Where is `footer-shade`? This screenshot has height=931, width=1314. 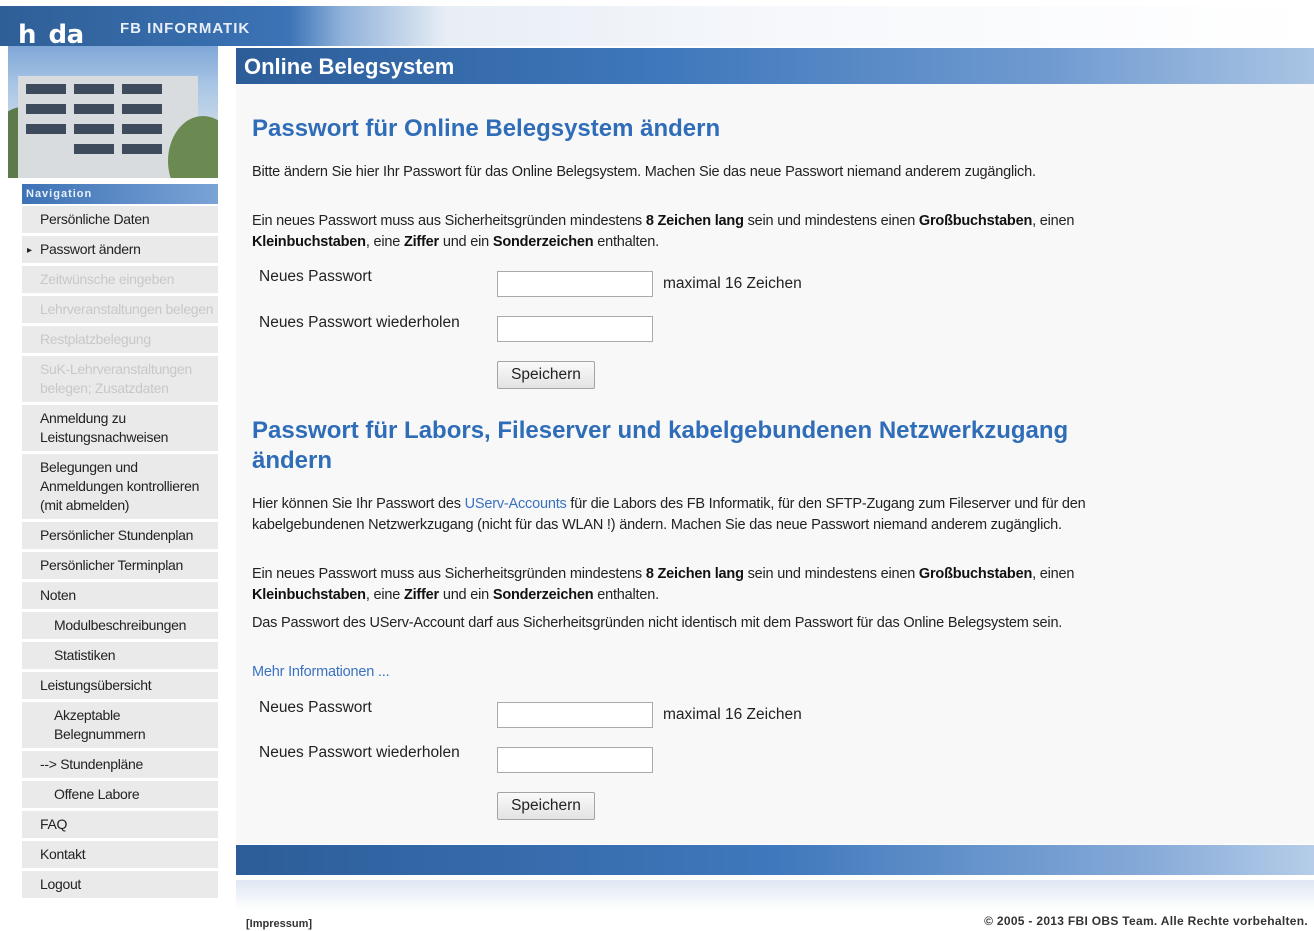
footer-shade is located at coordinates (775, 895).